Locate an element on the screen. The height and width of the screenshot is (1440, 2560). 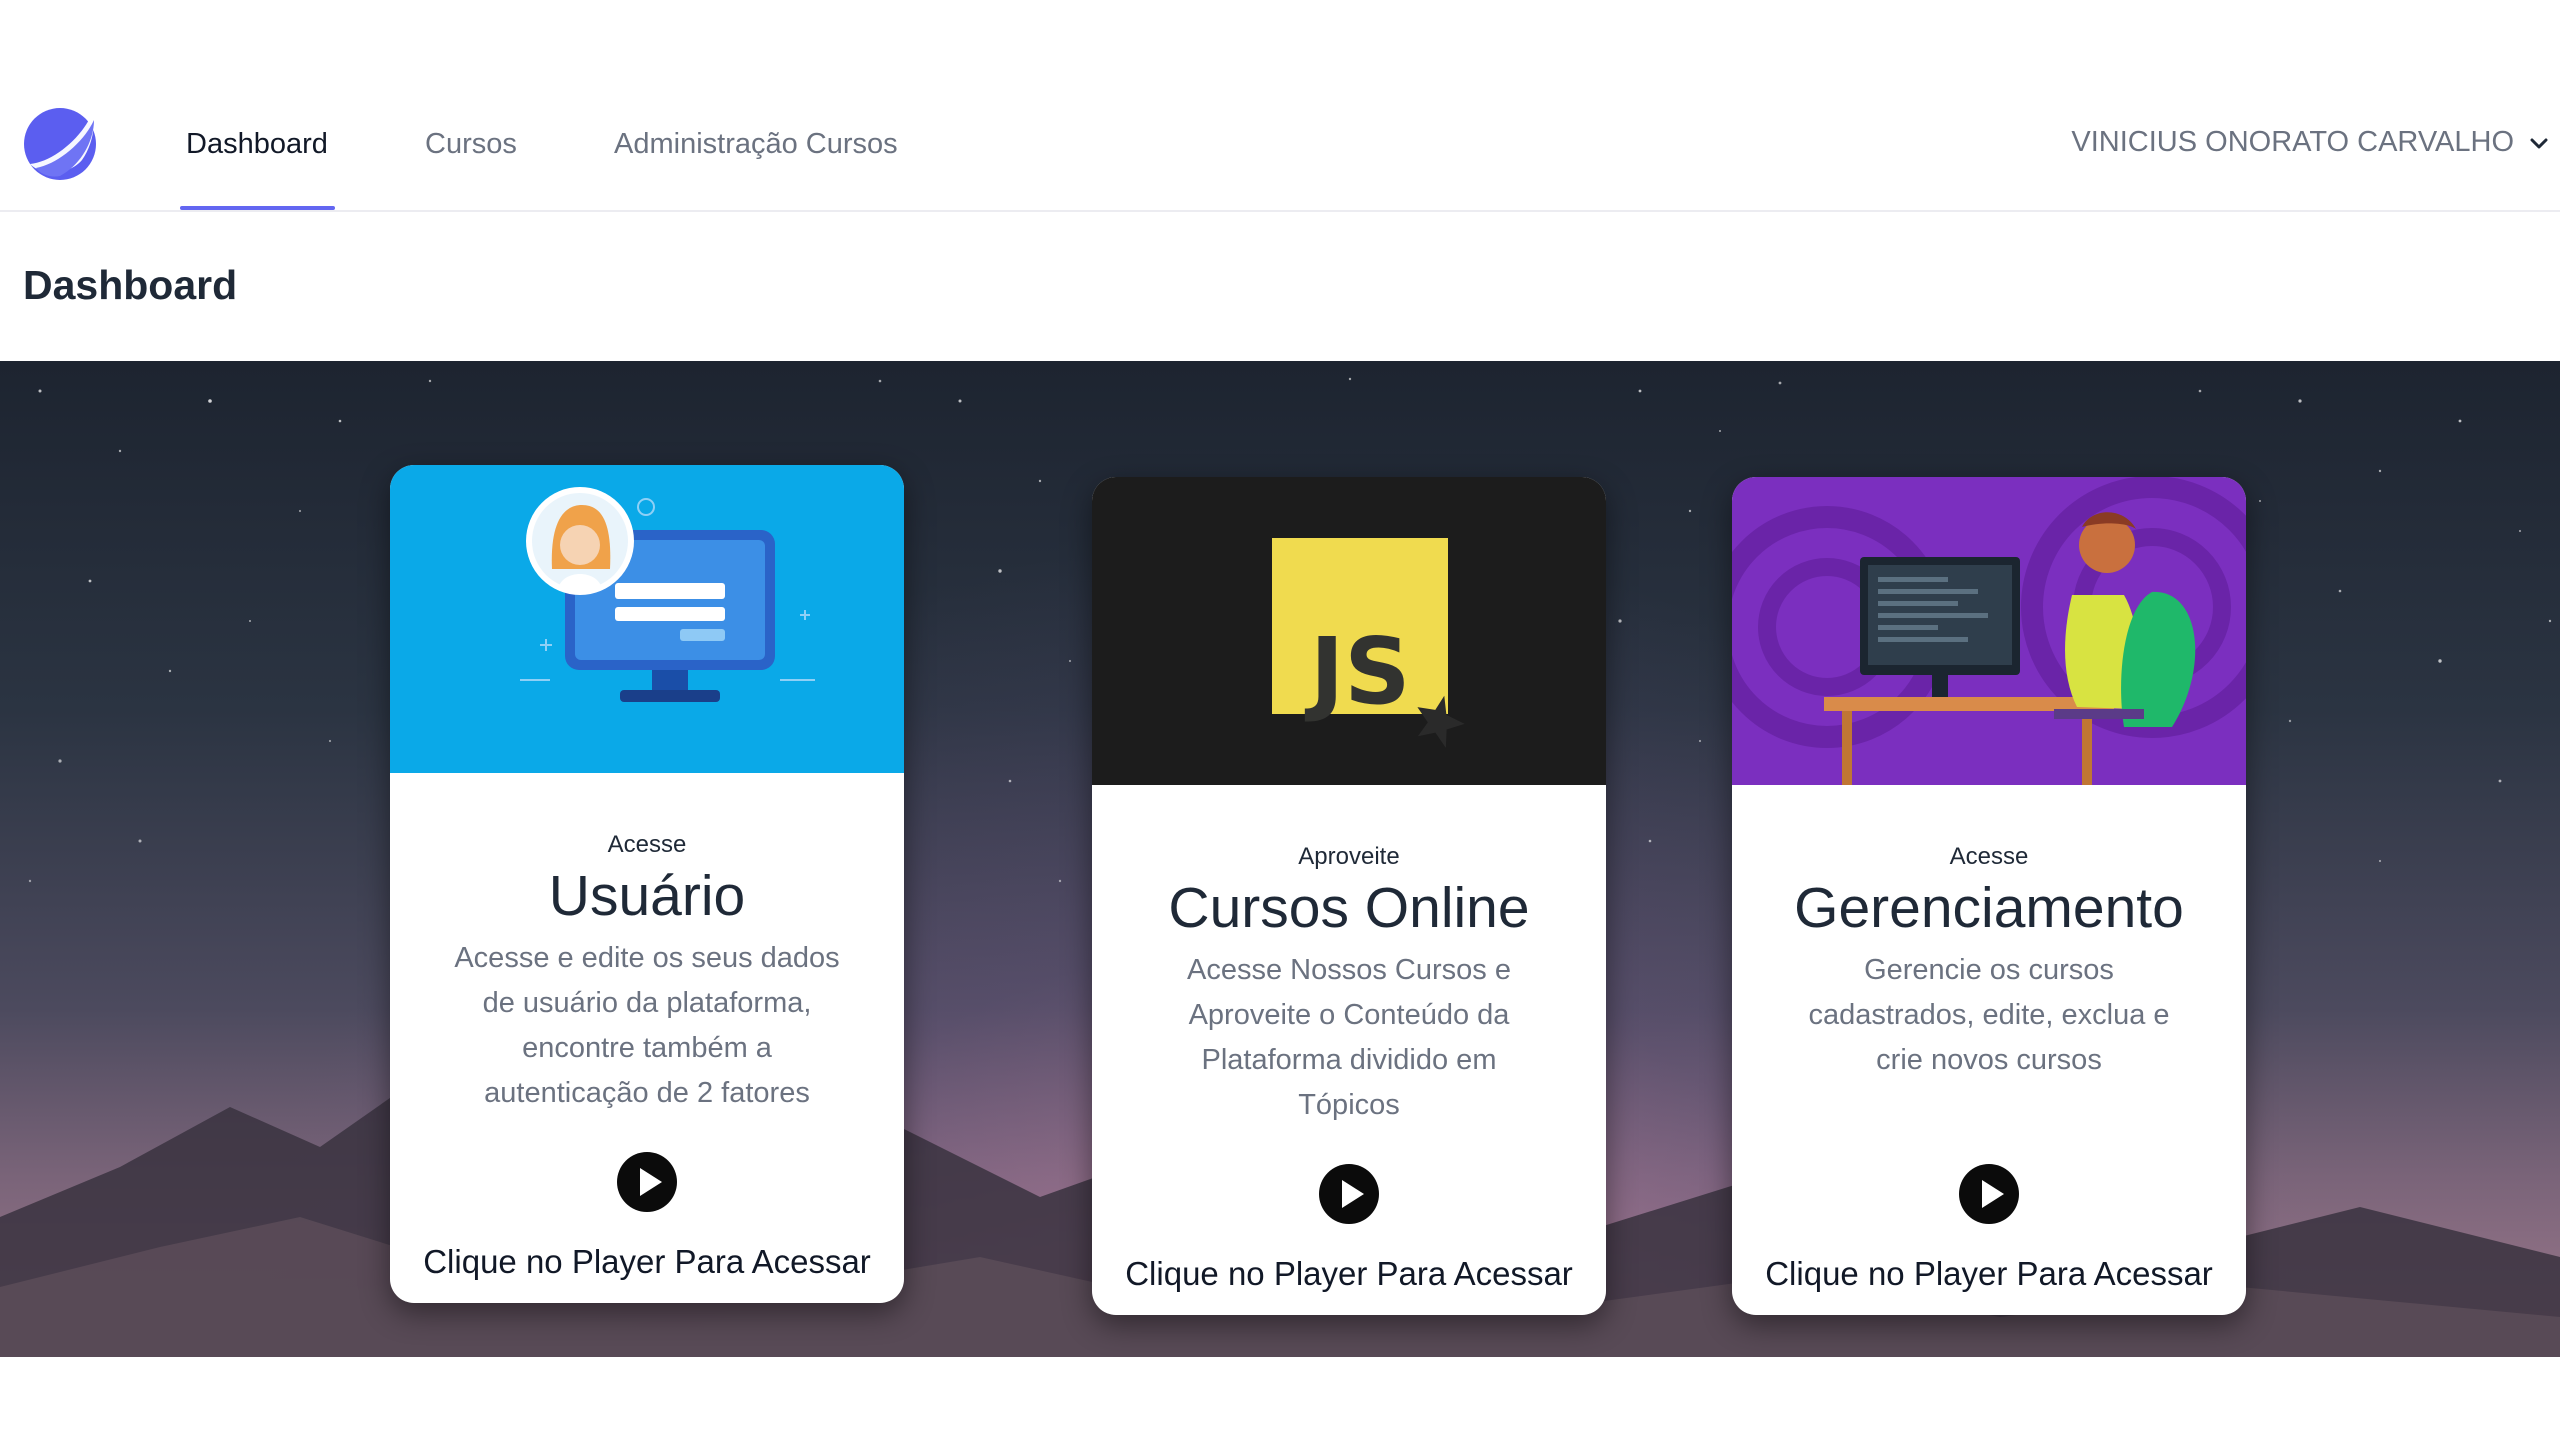
card-media-usuario is located at coordinates (647, 619).